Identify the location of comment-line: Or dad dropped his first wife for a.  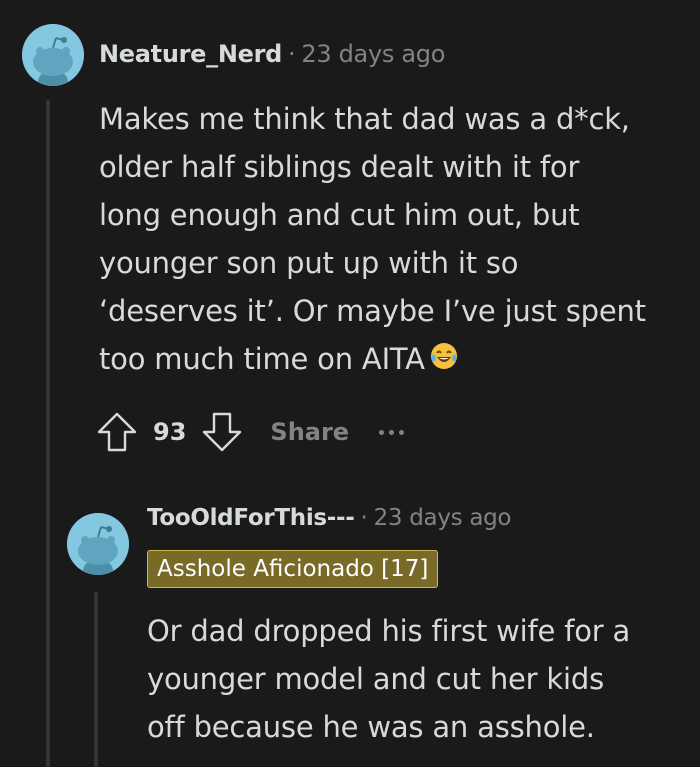
(389, 631).